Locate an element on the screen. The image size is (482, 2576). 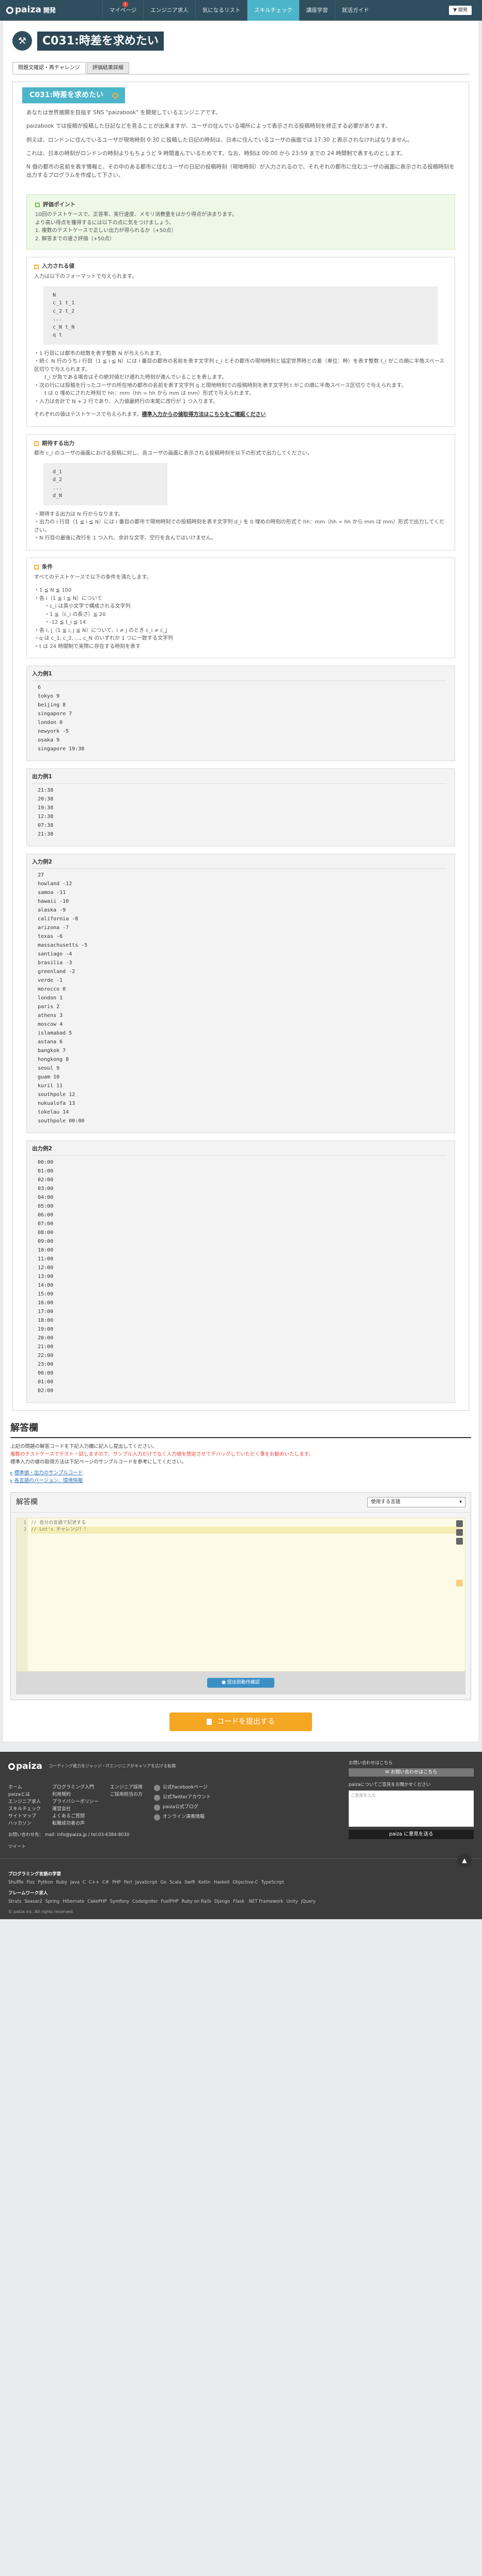
example-line: islamabad 5 is located at coordinates (55, 1033).